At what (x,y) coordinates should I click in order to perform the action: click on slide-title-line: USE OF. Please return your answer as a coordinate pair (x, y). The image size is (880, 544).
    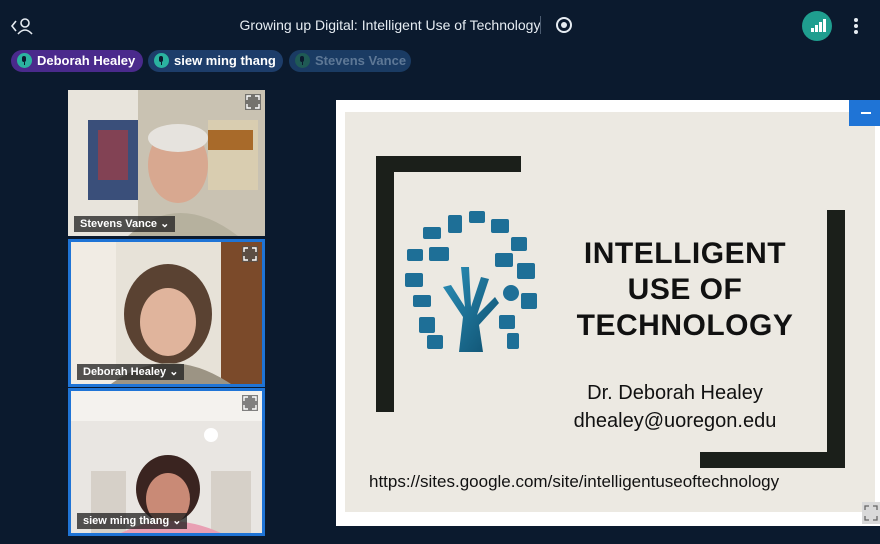
    Looking at the image, I should click on (685, 289).